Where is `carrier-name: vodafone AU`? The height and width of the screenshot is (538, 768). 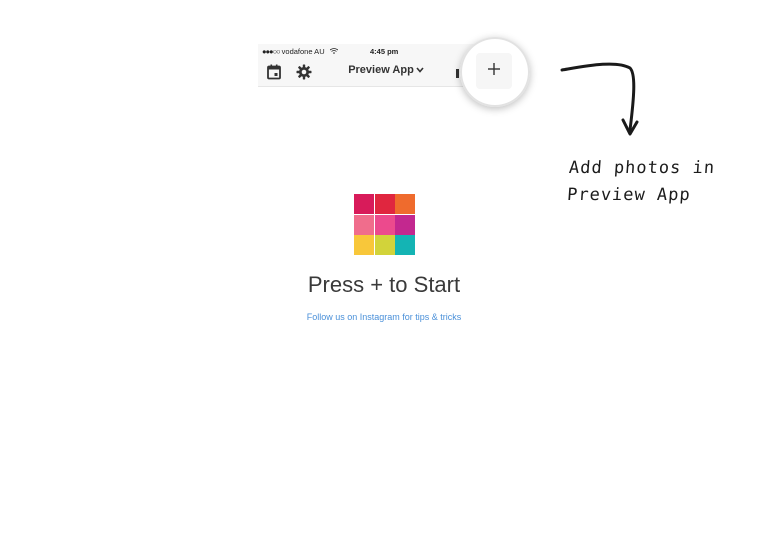
carrier-name: vodafone AU is located at coordinates (303, 51).